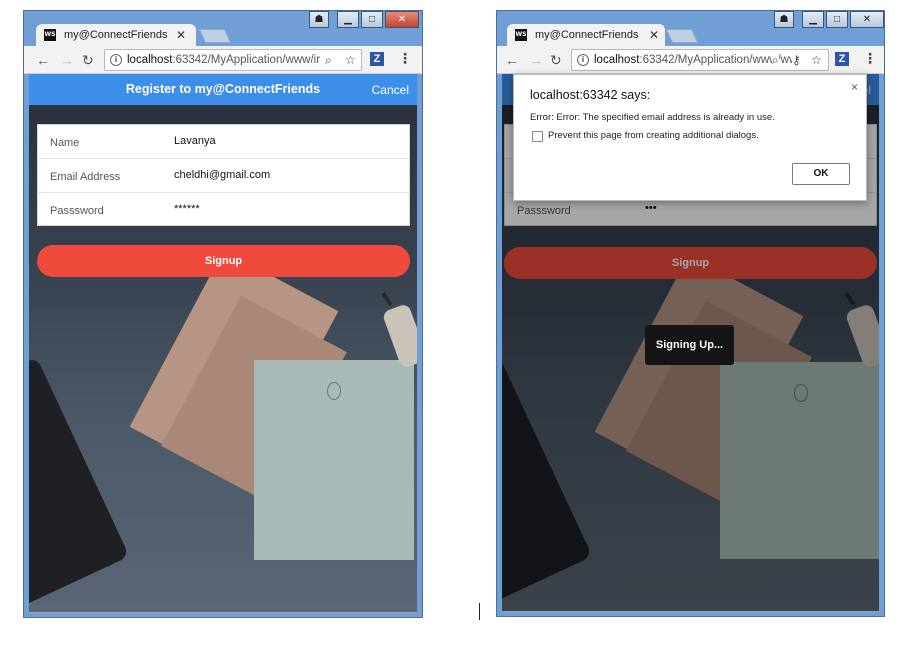 The width and height of the screenshot is (900, 647). Describe the element at coordinates (195, 141) in the screenshot. I see `name-field: Lavanya` at that location.